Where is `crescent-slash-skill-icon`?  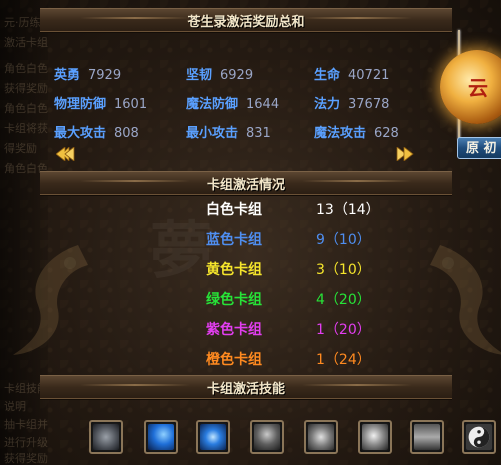 crescent-slash-skill-icon is located at coordinates (161, 437).